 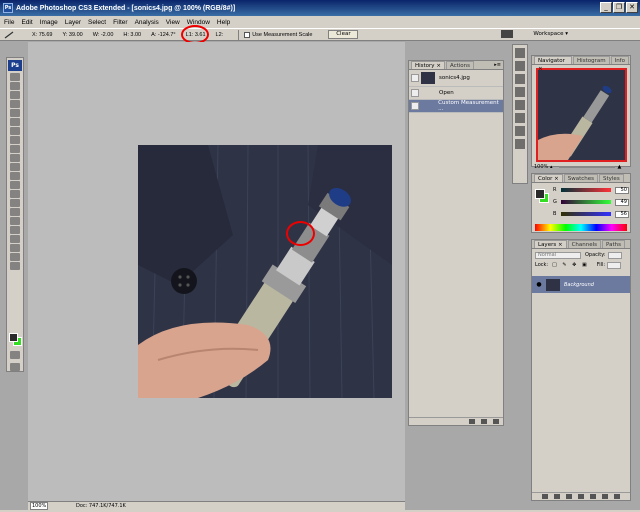 I want to click on menu-layer: Layer, so click(x=73, y=22).